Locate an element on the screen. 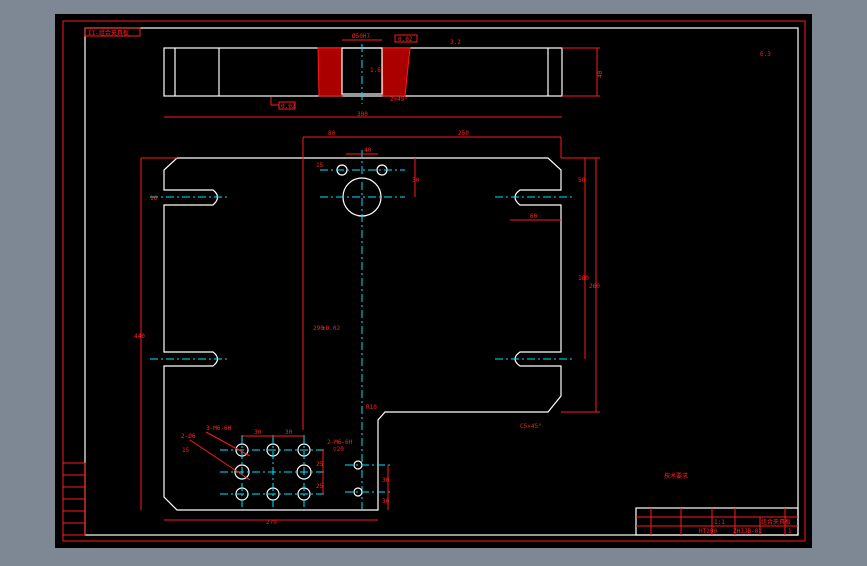 This screenshot has height=566, width=867. dim-30: 30 is located at coordinates (416, 180).